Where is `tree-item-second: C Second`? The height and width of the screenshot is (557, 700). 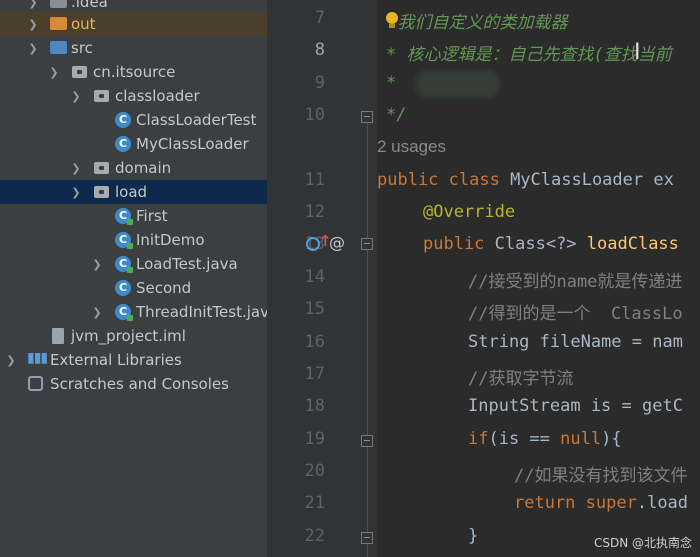
tree-item-second: C Second is located at coordinates (133, 288).